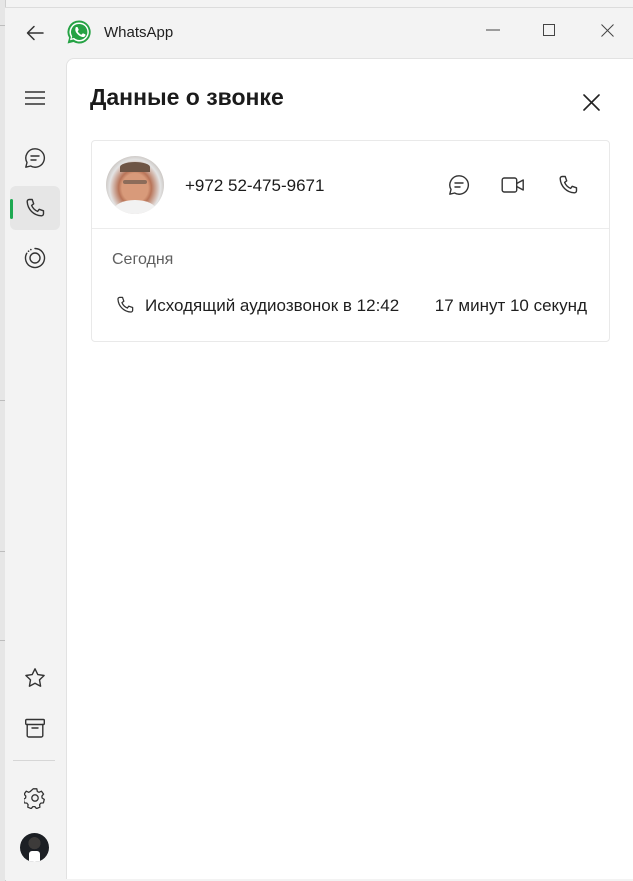 The width and height of the screenshot is (633, 881). I want to click on avatar-glasses, so click(135, 182).